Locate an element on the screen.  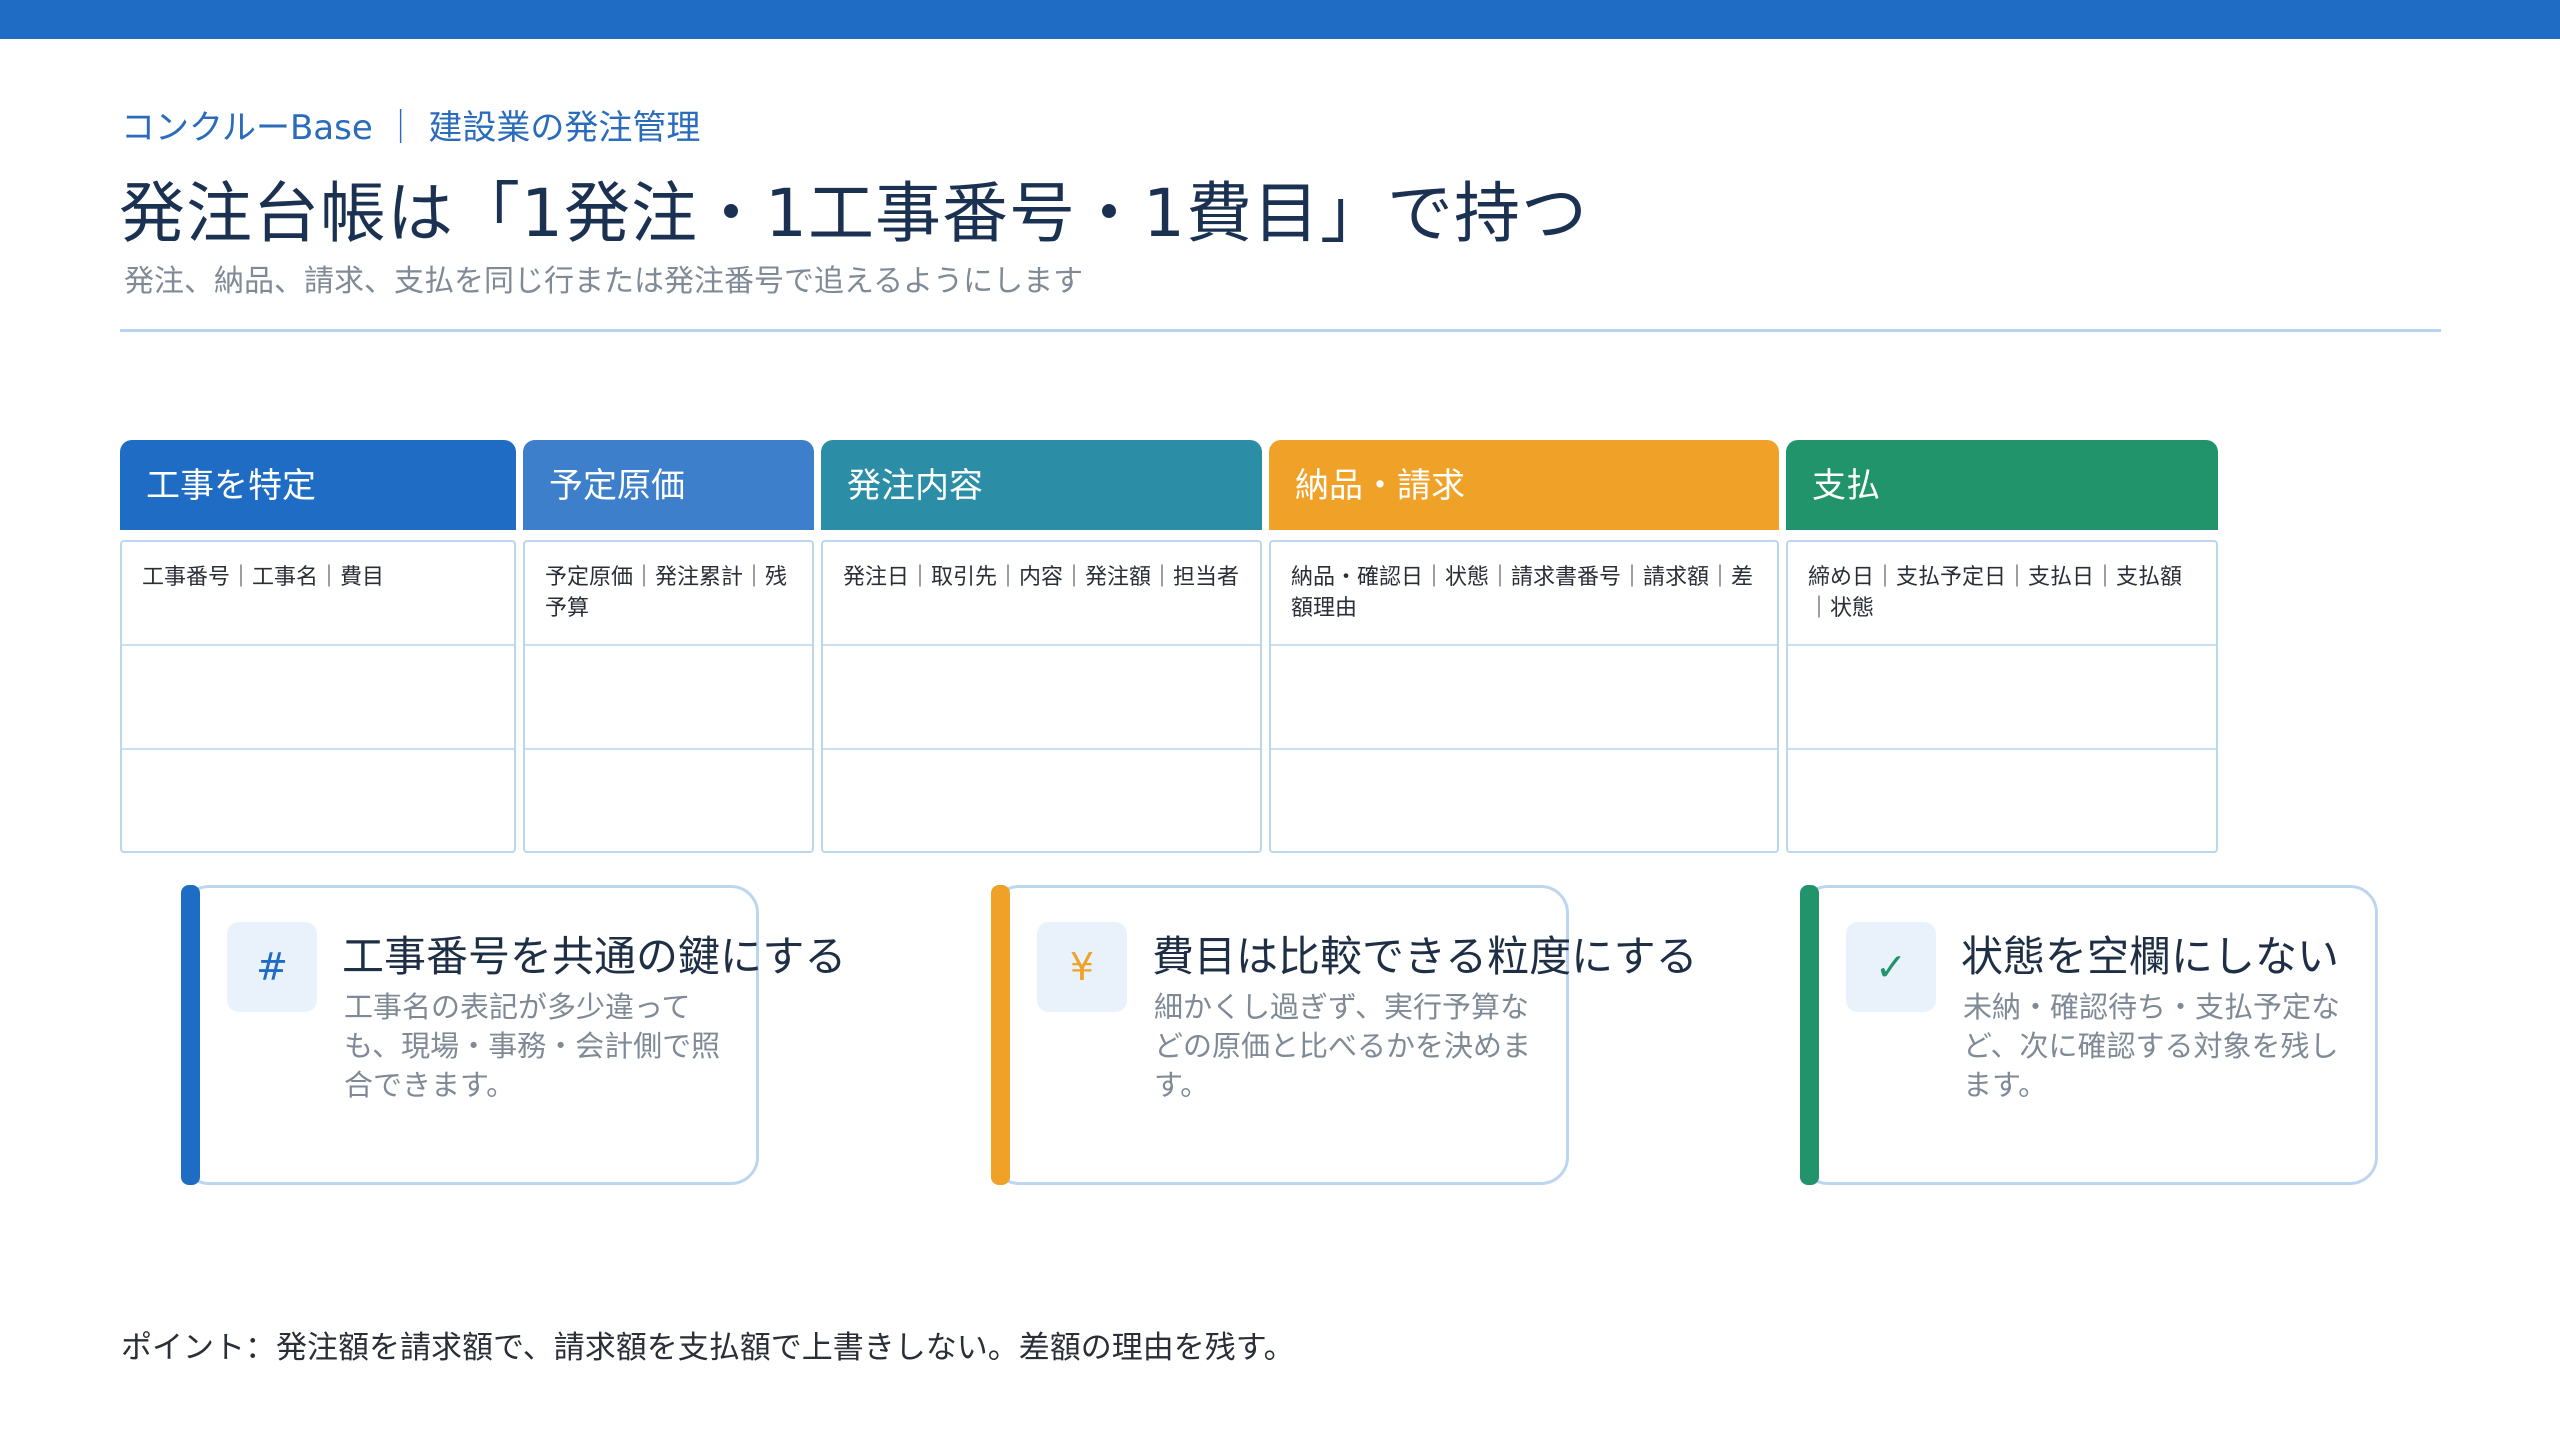
card-text: 細かくし過ぎず、実行予算などの原価と比べるかを決めます。 is located at coordinates (1343, 1046).